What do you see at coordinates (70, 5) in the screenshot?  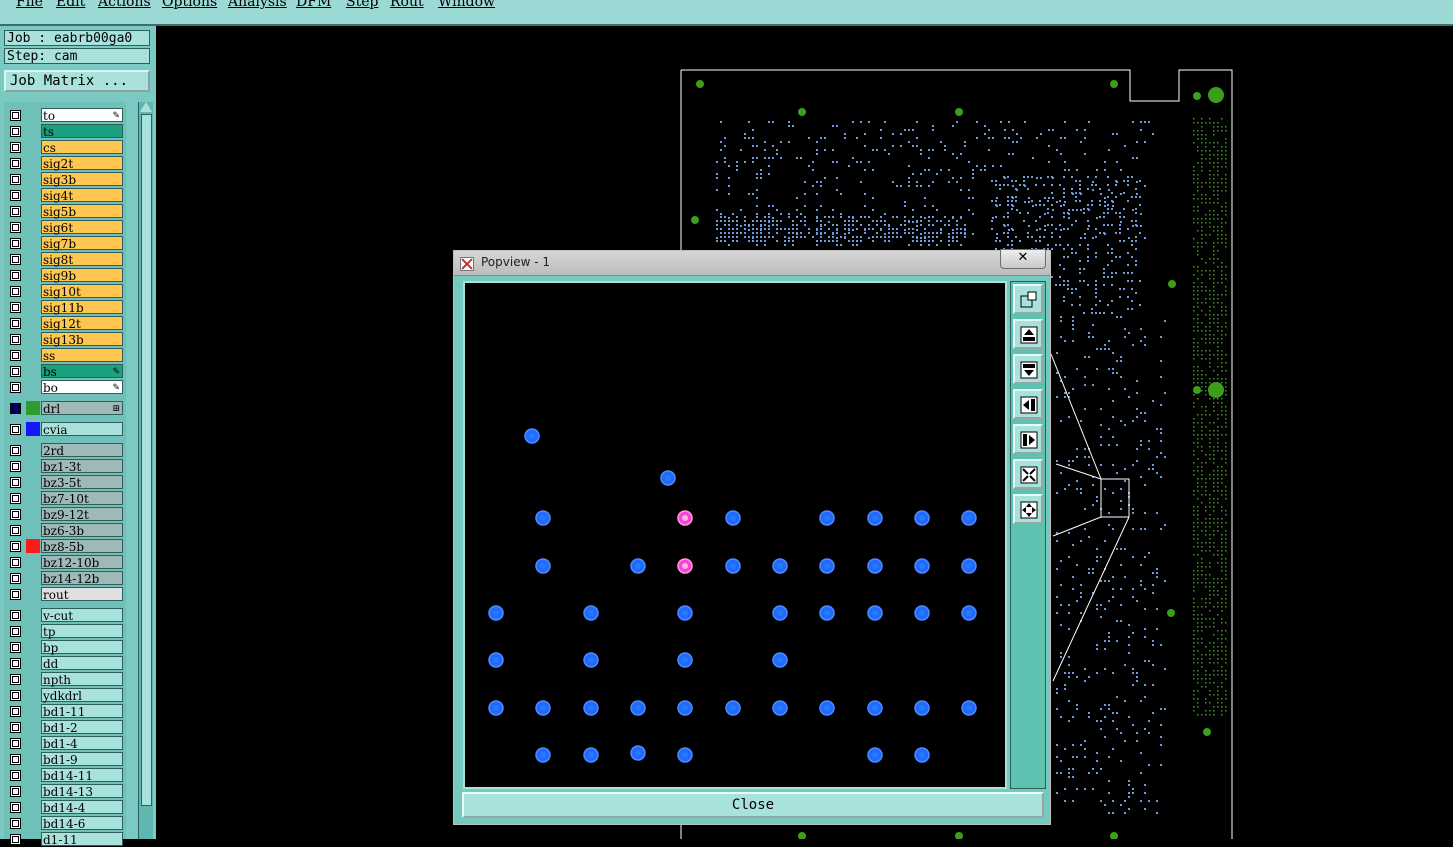 I see `menu-edit: Edit` at bounding box center [70, 5].